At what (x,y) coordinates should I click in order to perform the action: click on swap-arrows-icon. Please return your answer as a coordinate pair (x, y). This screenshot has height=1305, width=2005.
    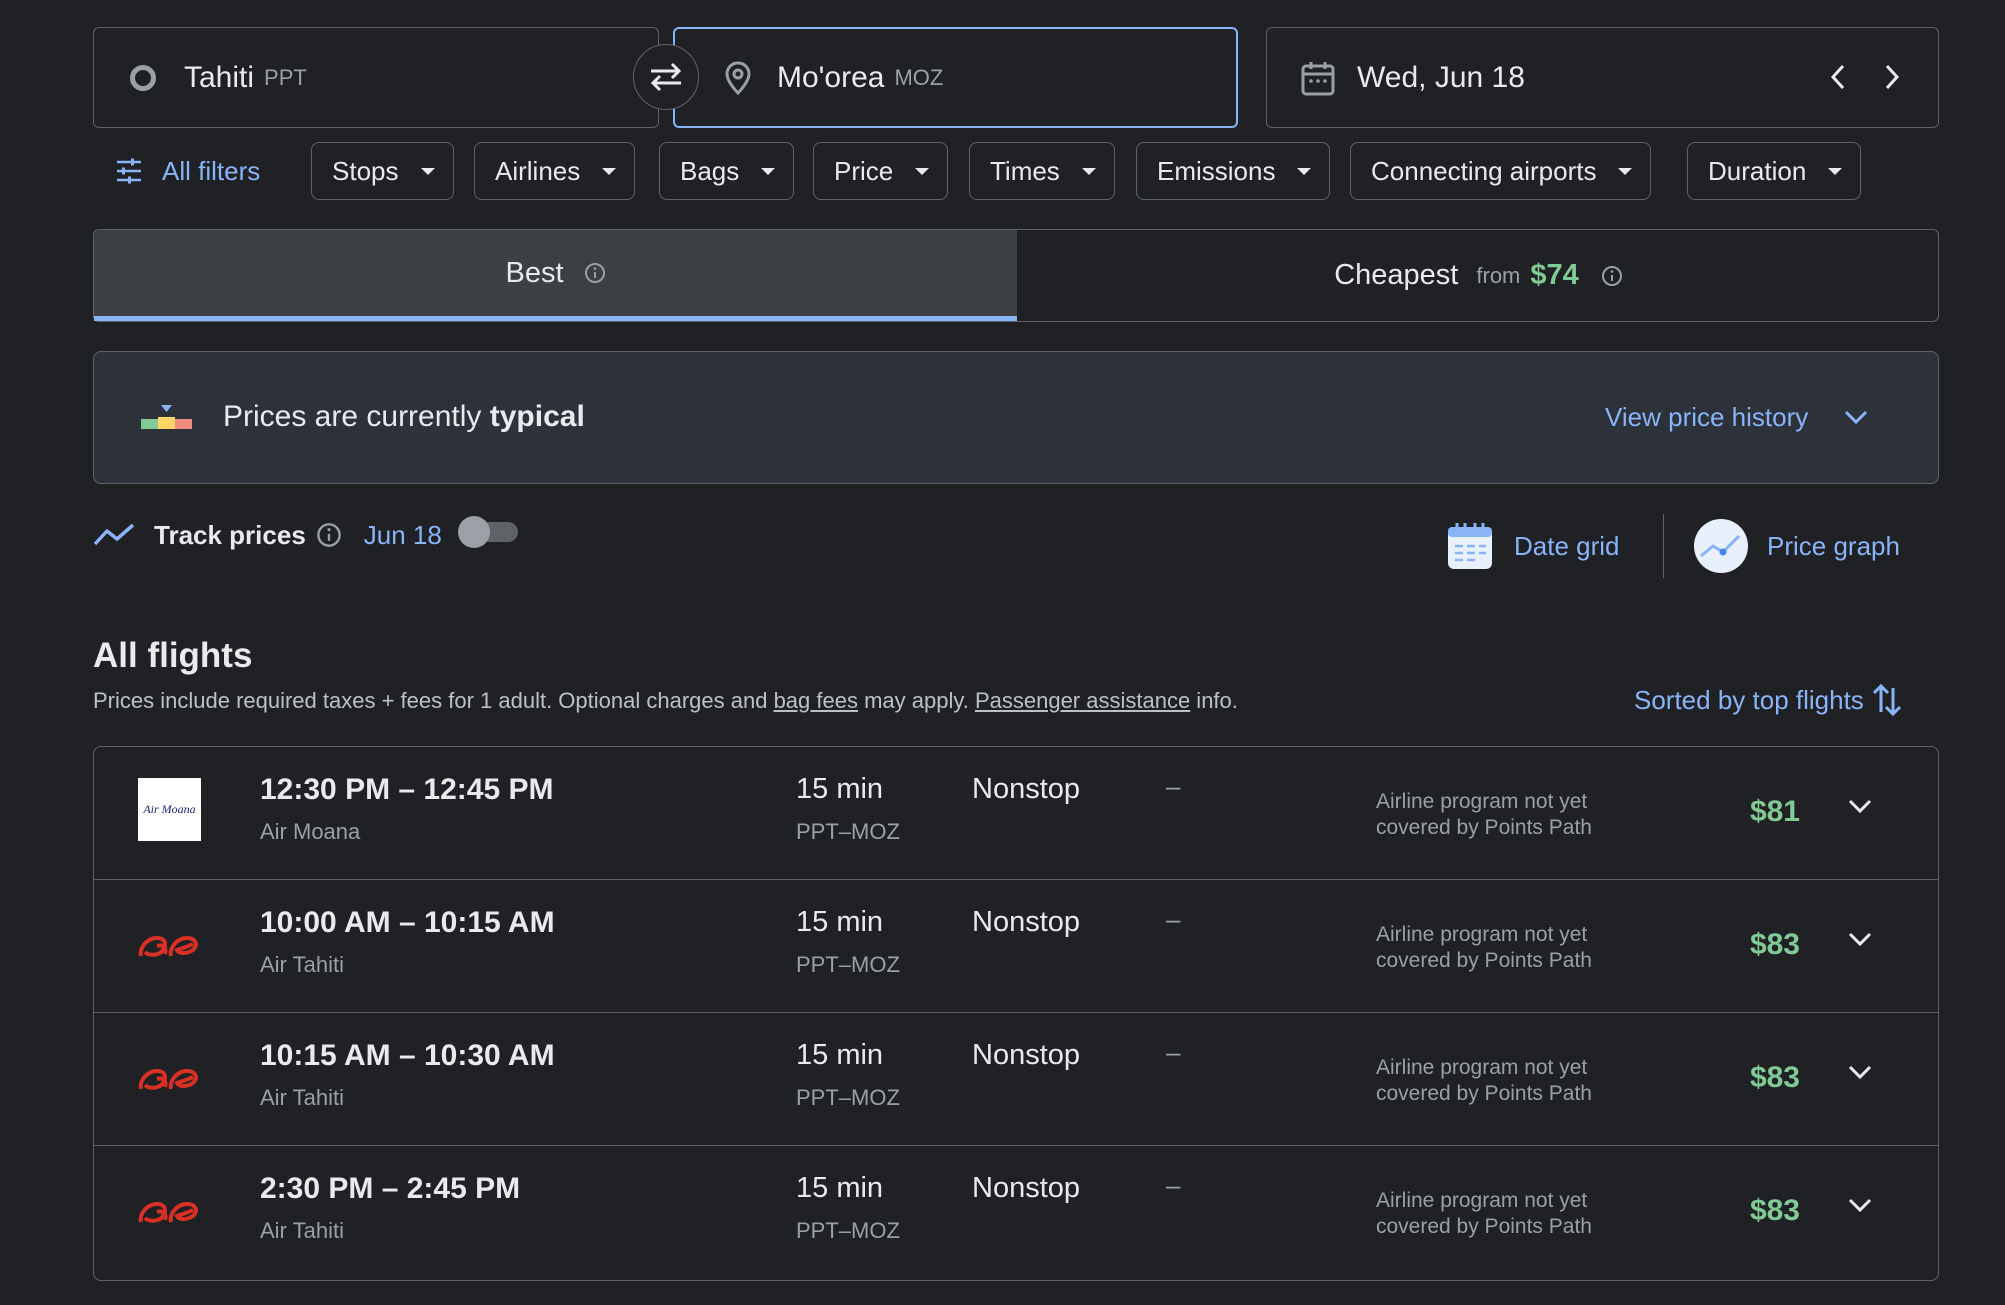
    Looking at the image, I should click on (666, 77).